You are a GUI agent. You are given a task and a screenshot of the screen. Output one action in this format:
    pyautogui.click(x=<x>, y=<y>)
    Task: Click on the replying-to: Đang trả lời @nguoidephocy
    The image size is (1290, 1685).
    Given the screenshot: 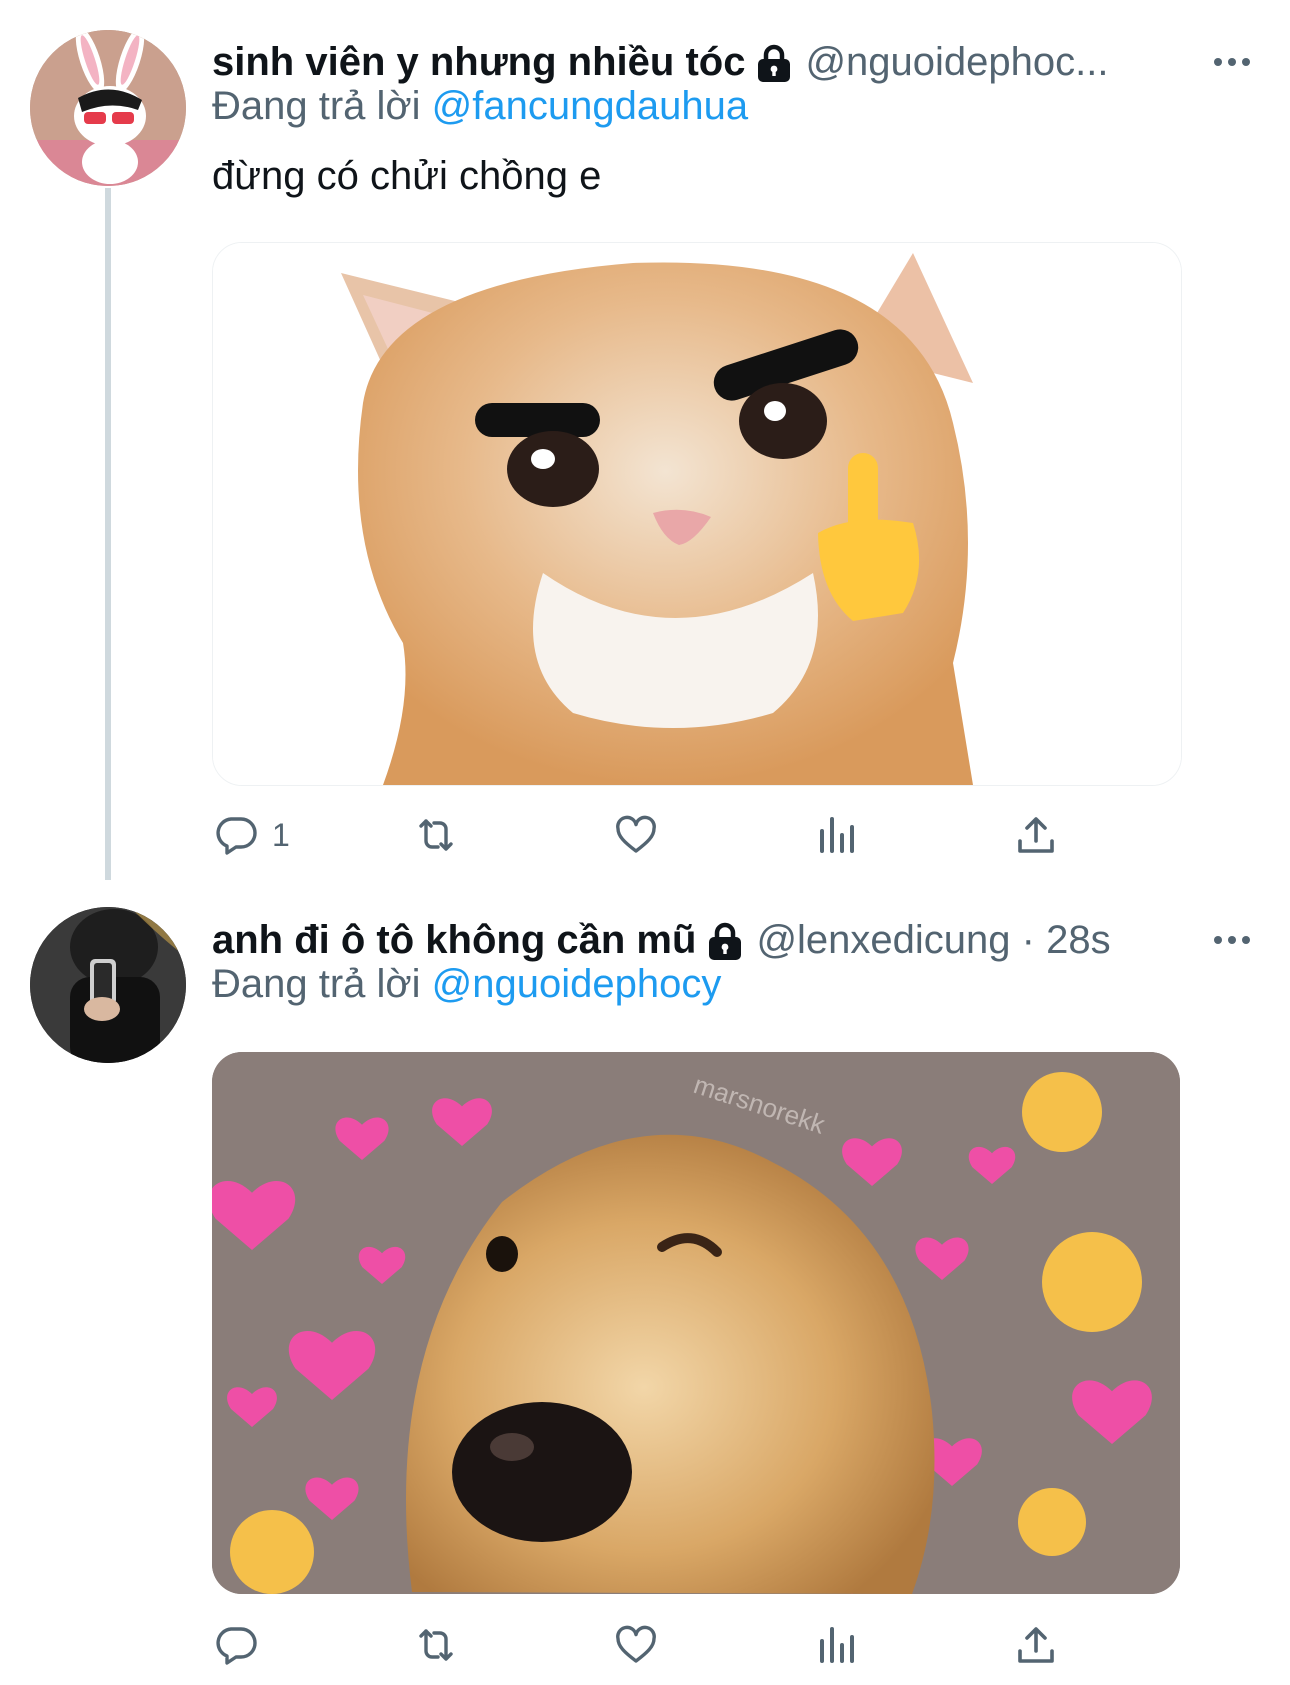 What is the action you would take?
    pyautogui.click(x=466, y=984)
    